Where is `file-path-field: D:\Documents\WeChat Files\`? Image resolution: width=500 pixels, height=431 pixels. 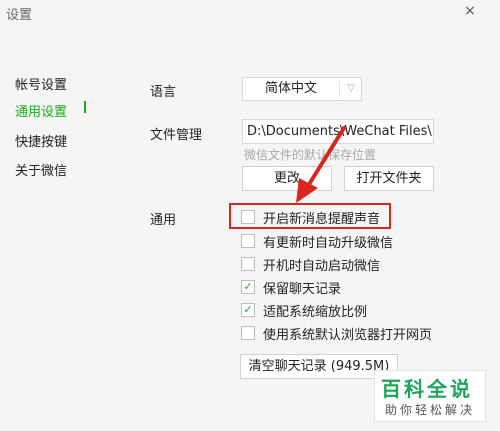
file-path-field: D:\Documents\WeChat Files\ is located at coordinates (338, 131).